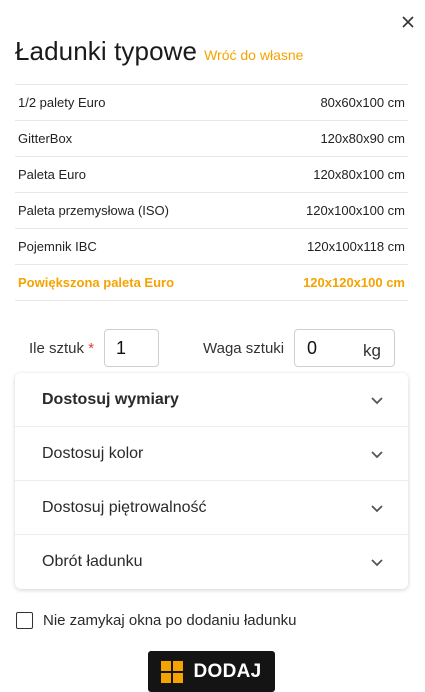  Describe the element at coordinates (211, 247) in the screenshot. I see `load-item: Pojemnik IBC 120x100x118 cm` at that location.